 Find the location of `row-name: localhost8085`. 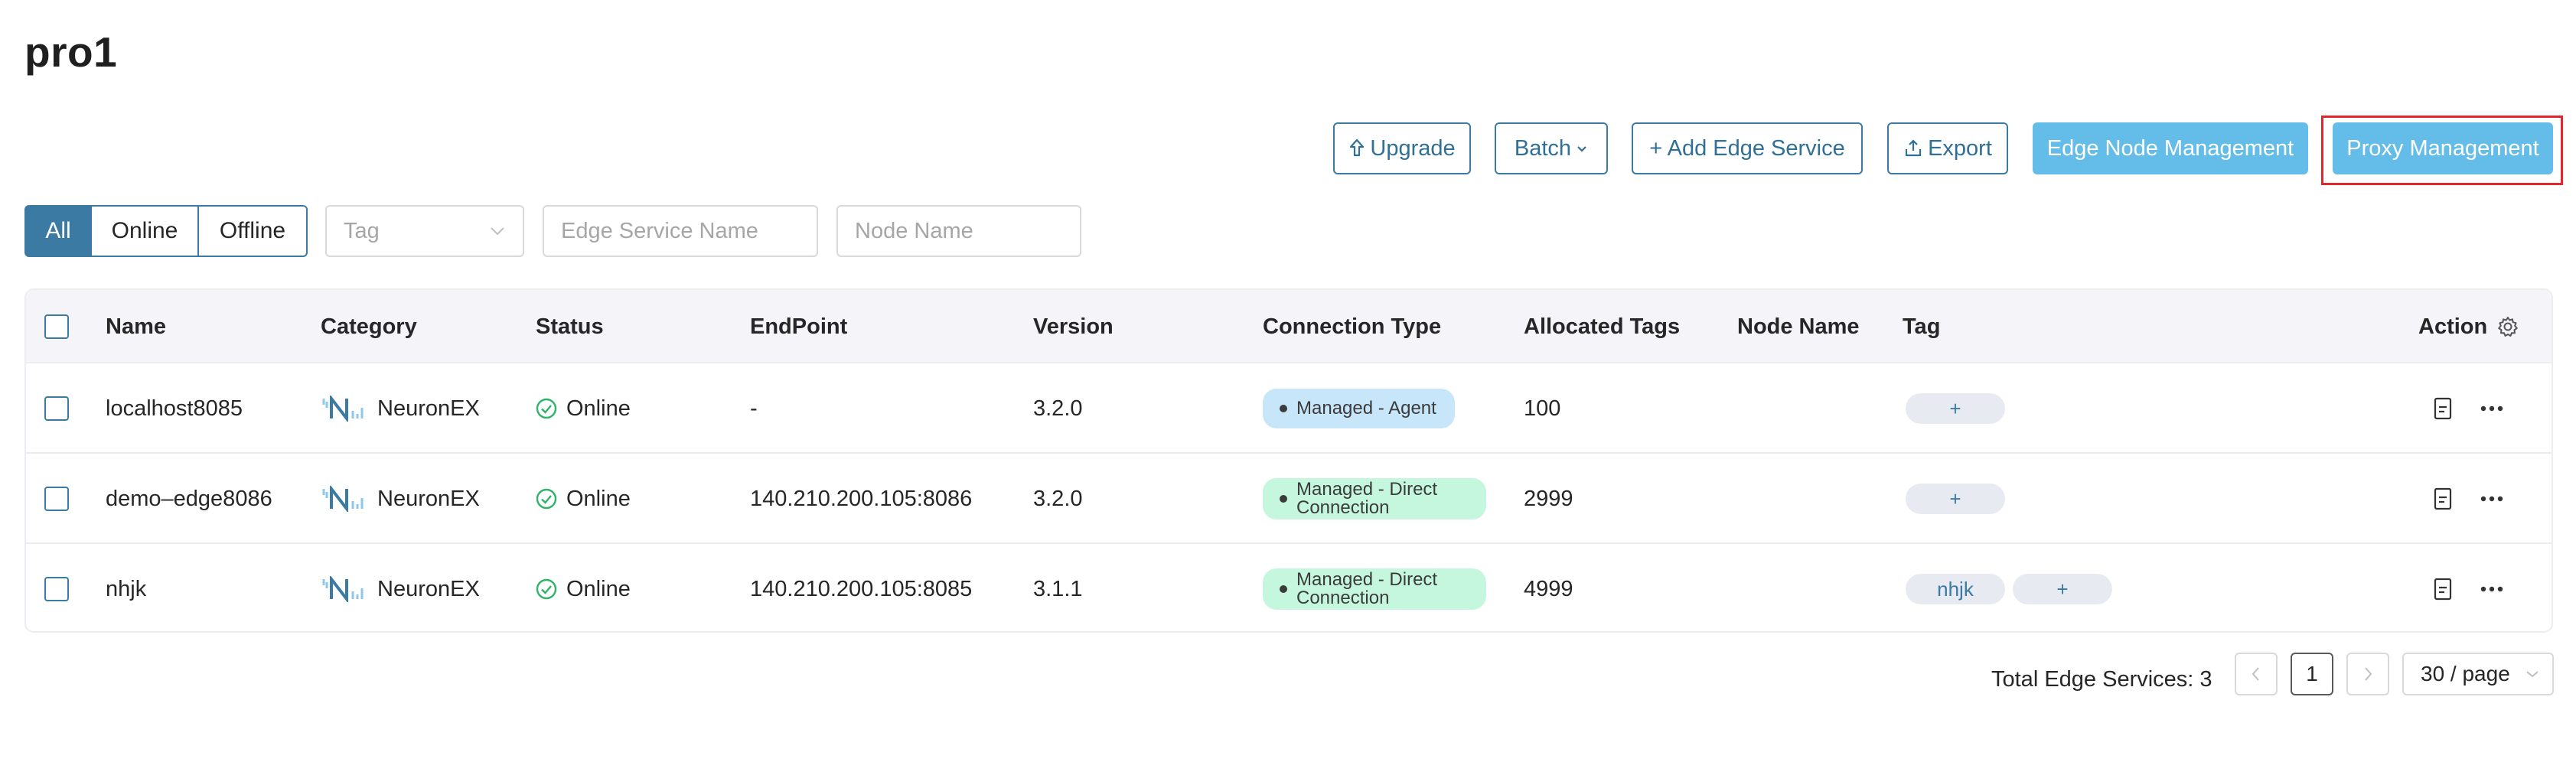

row-name: localhost8085 is located at coordinates (174, 408).